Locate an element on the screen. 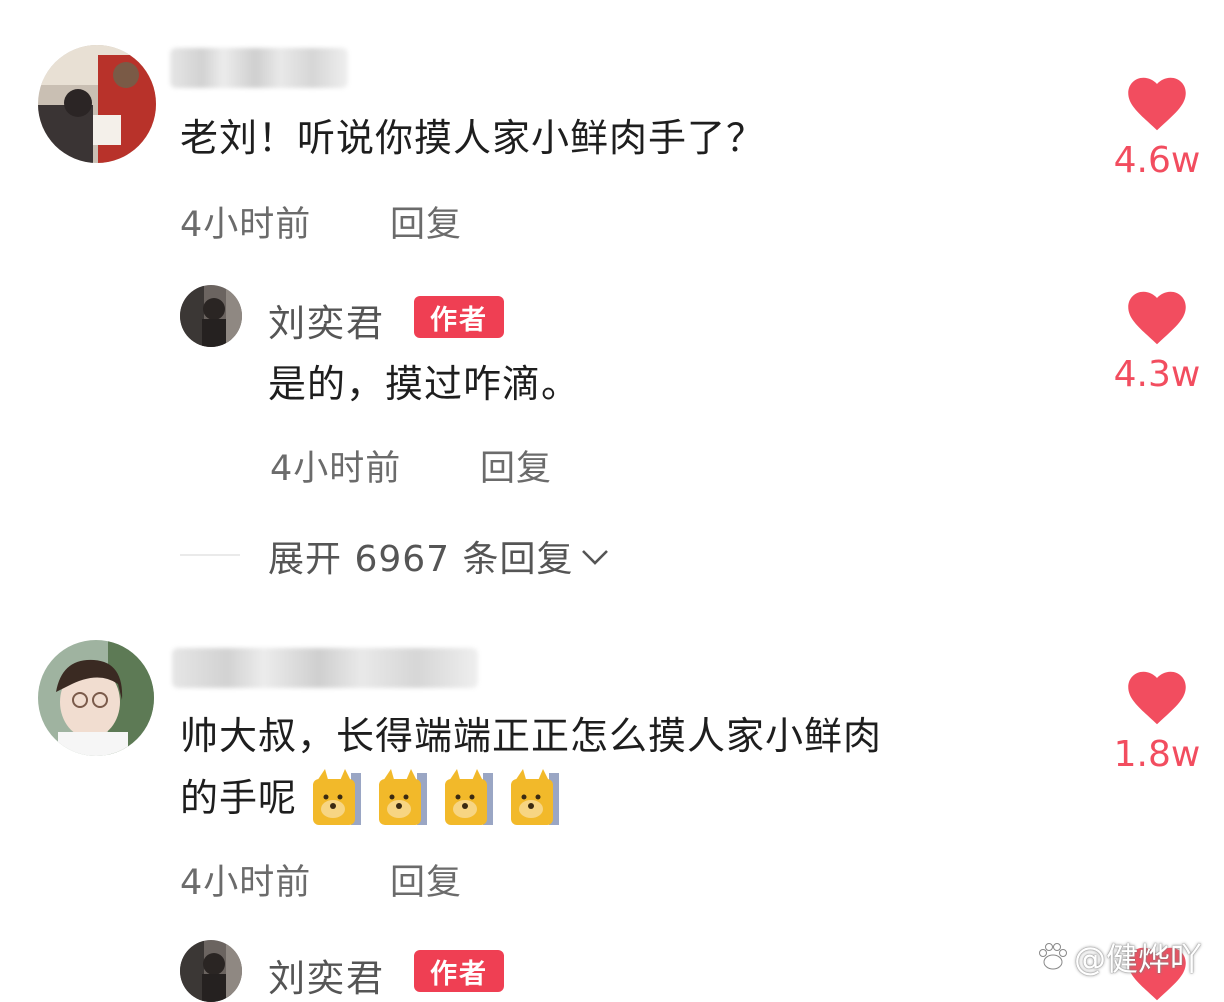 Image resolution: width=1224 pixels, height=1002 pixels. reply-time: 4小时前 is located at coordinates (336, 469).